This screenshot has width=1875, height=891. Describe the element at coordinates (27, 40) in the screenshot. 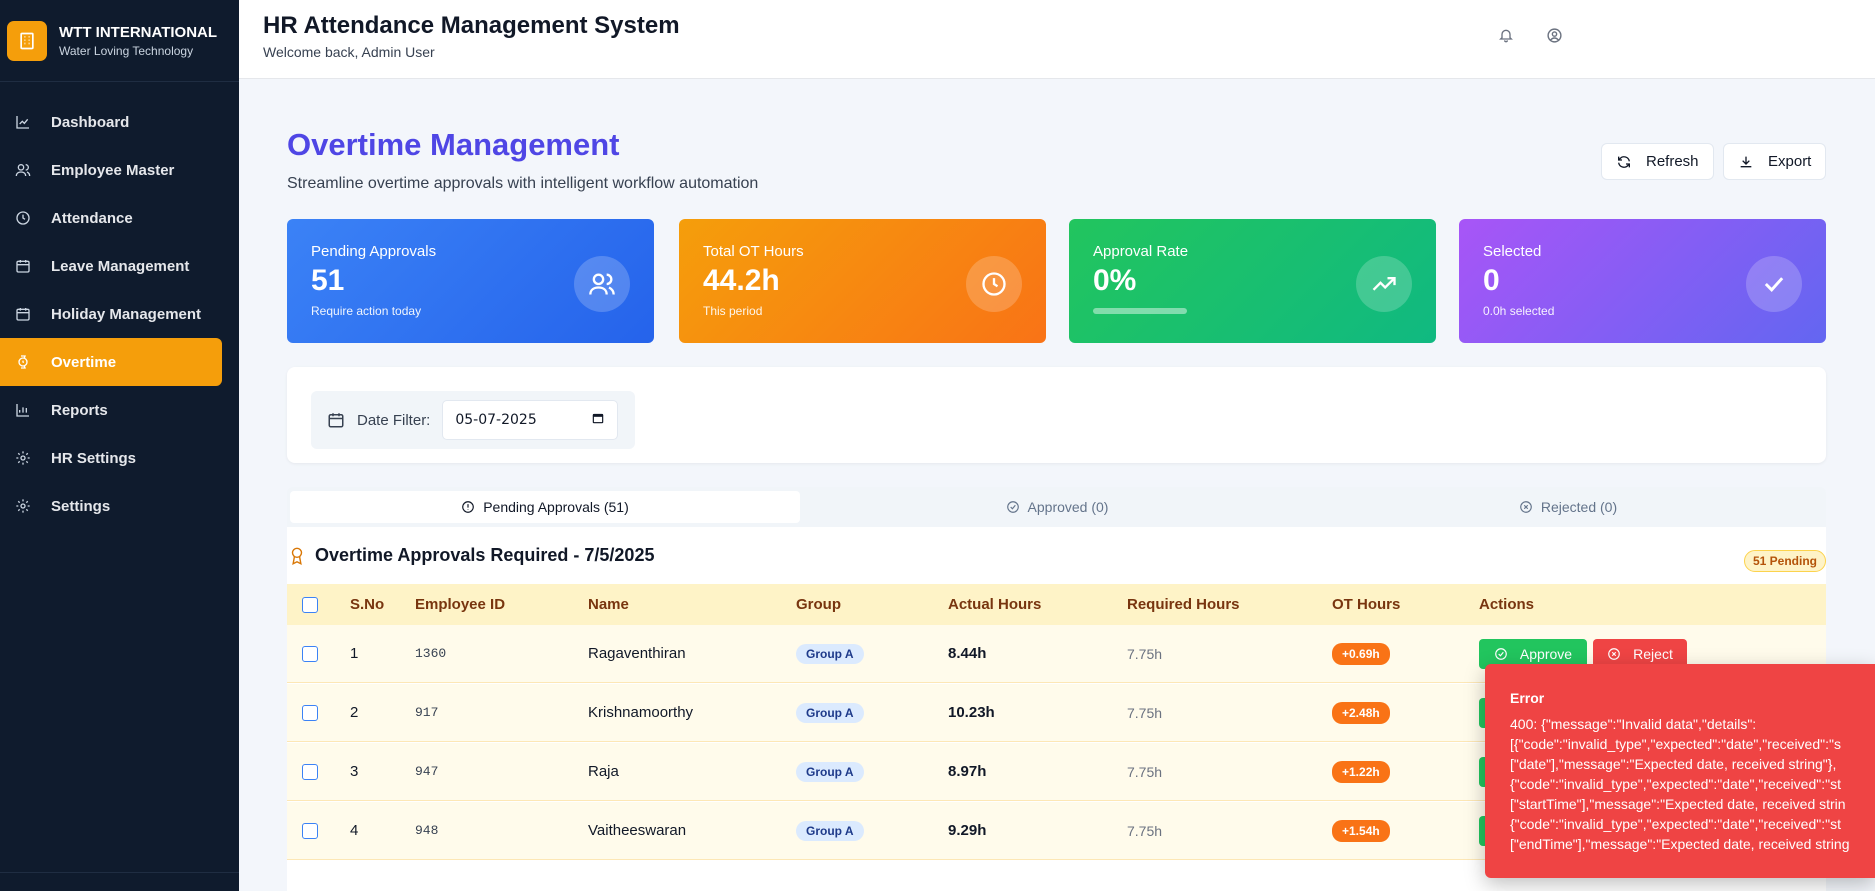

I see `building-icon` at that location.